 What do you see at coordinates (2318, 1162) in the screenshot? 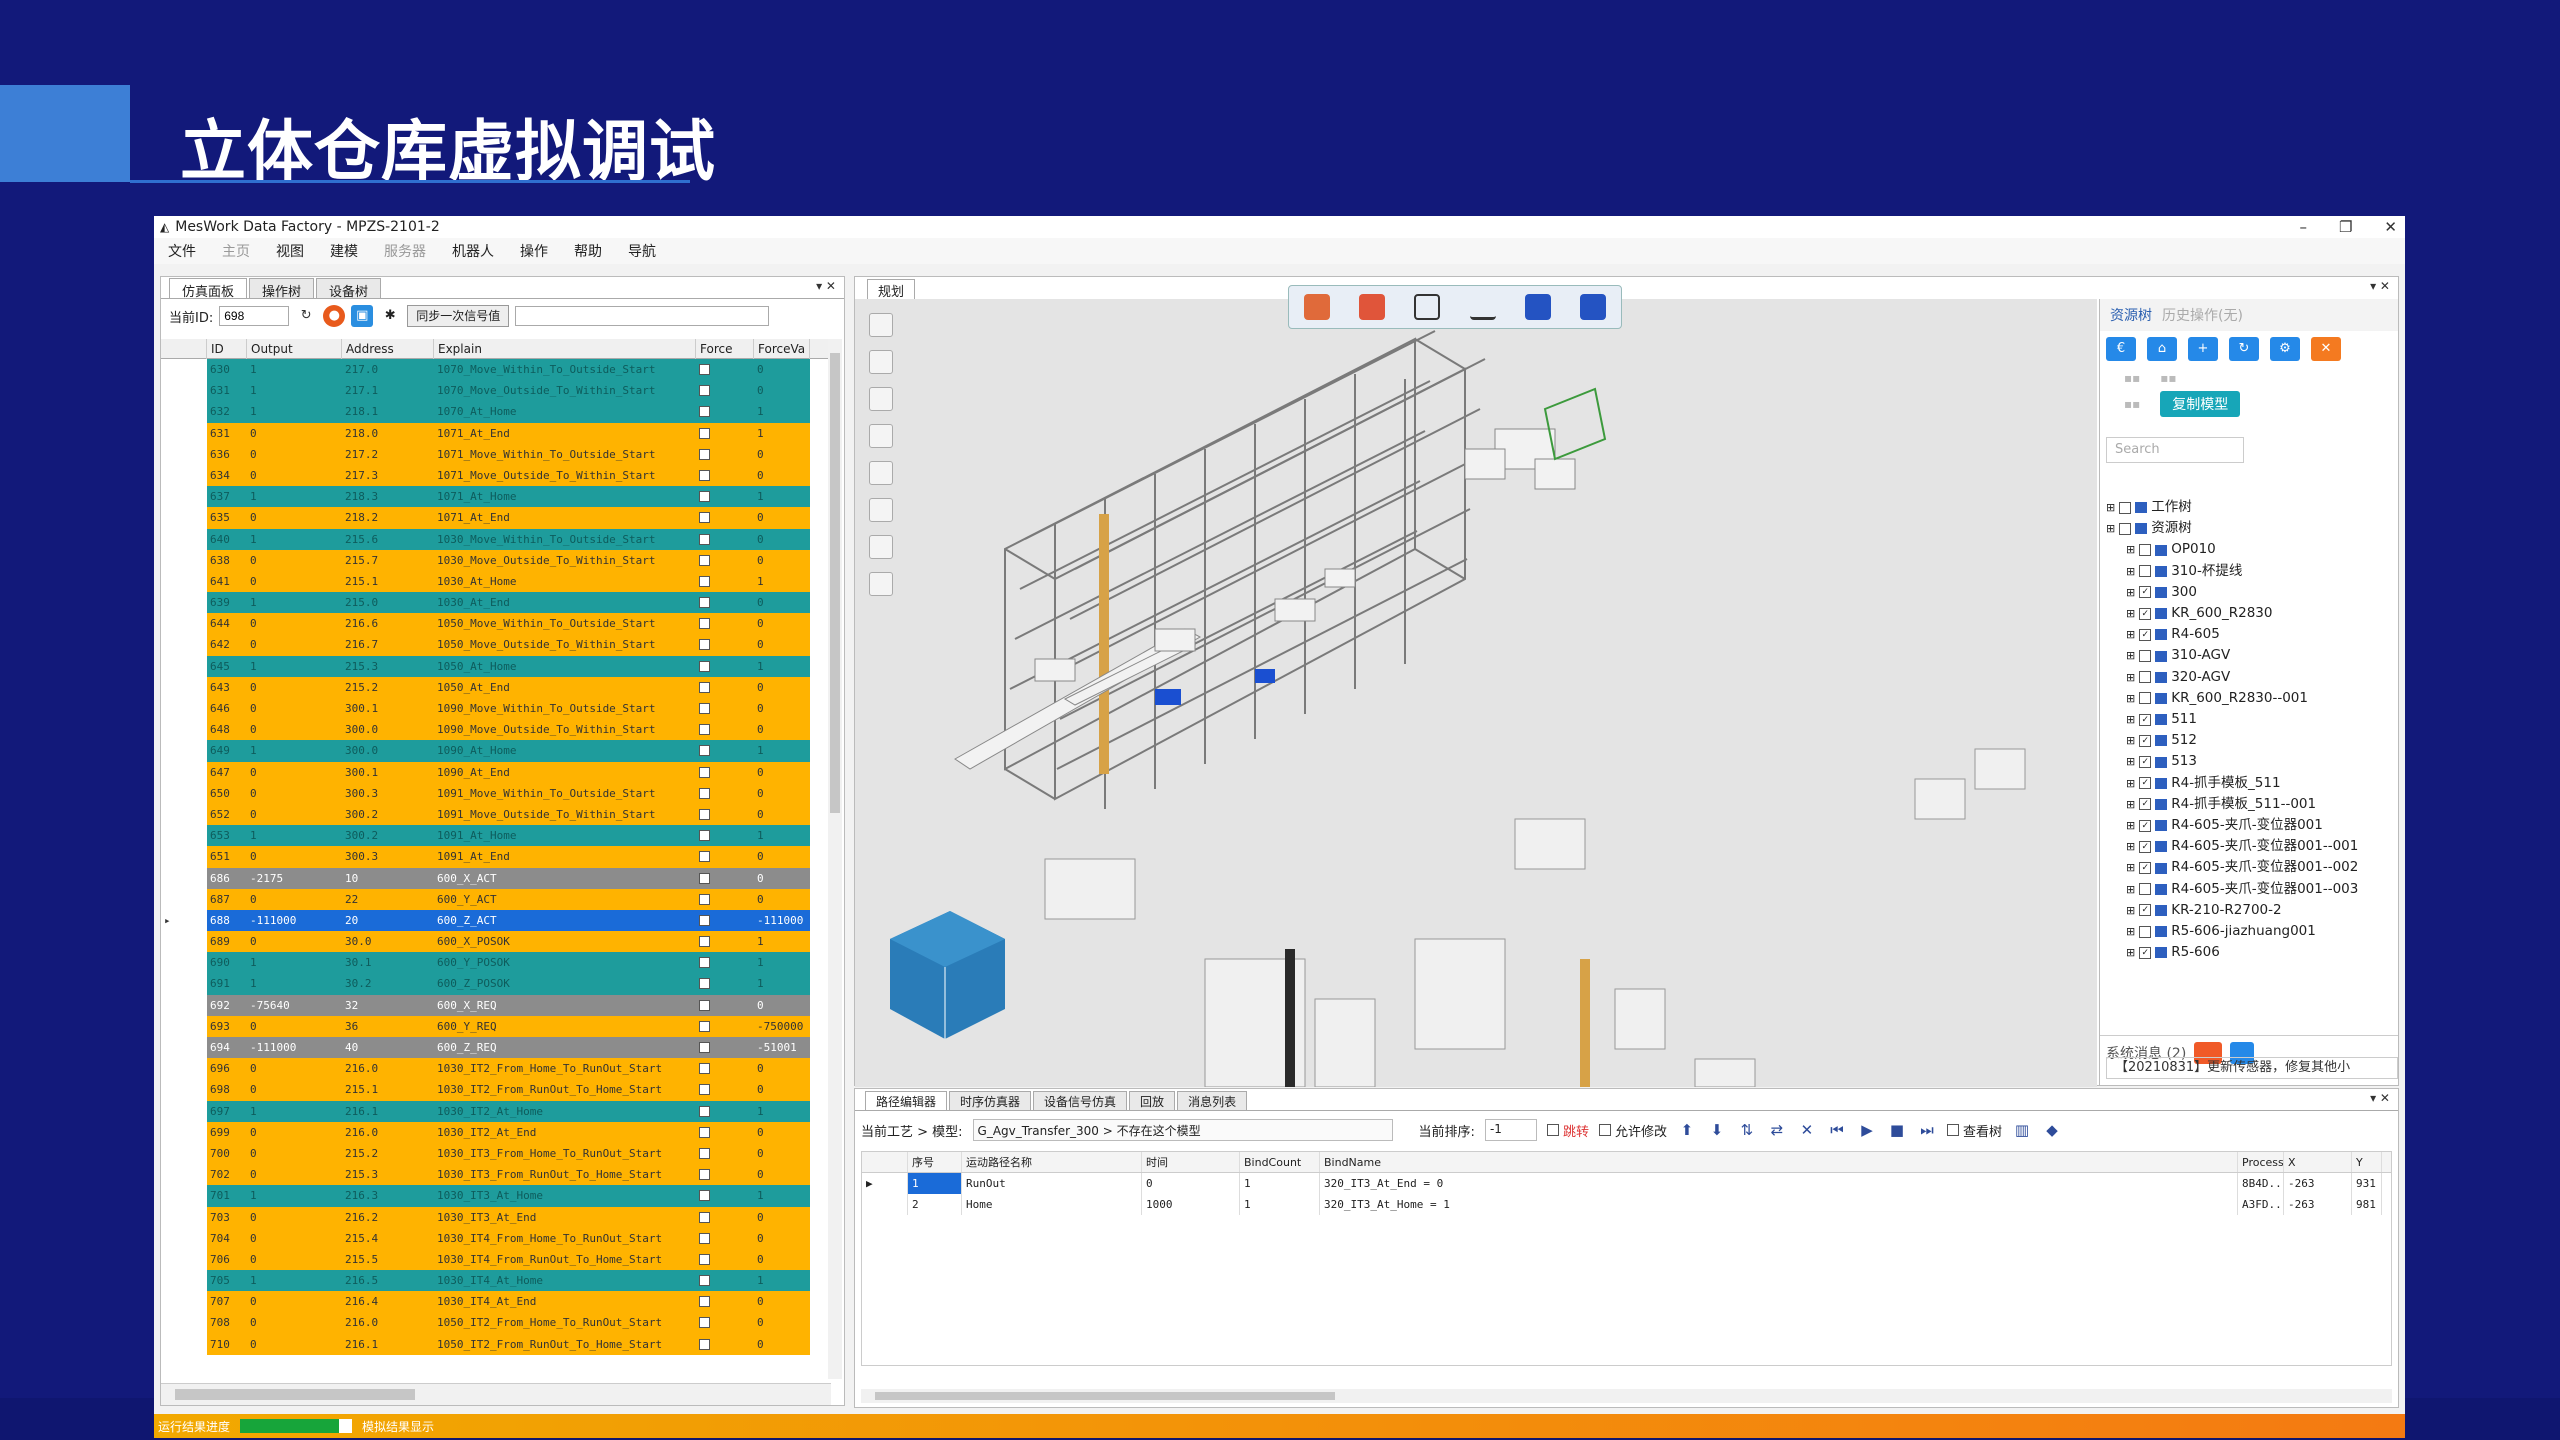
I see `col-x: X` at bounding box center [2318, 1162].